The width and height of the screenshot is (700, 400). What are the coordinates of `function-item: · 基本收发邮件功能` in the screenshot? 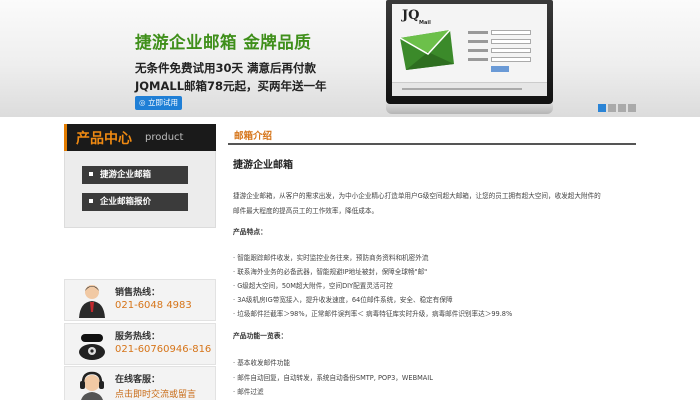 It's located at (261, 363).